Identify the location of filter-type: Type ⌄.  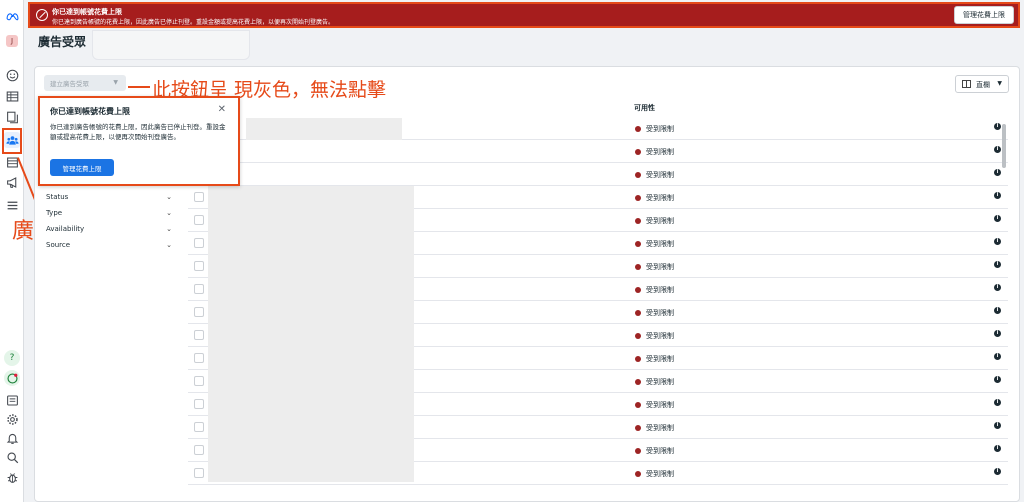
(109, 215).